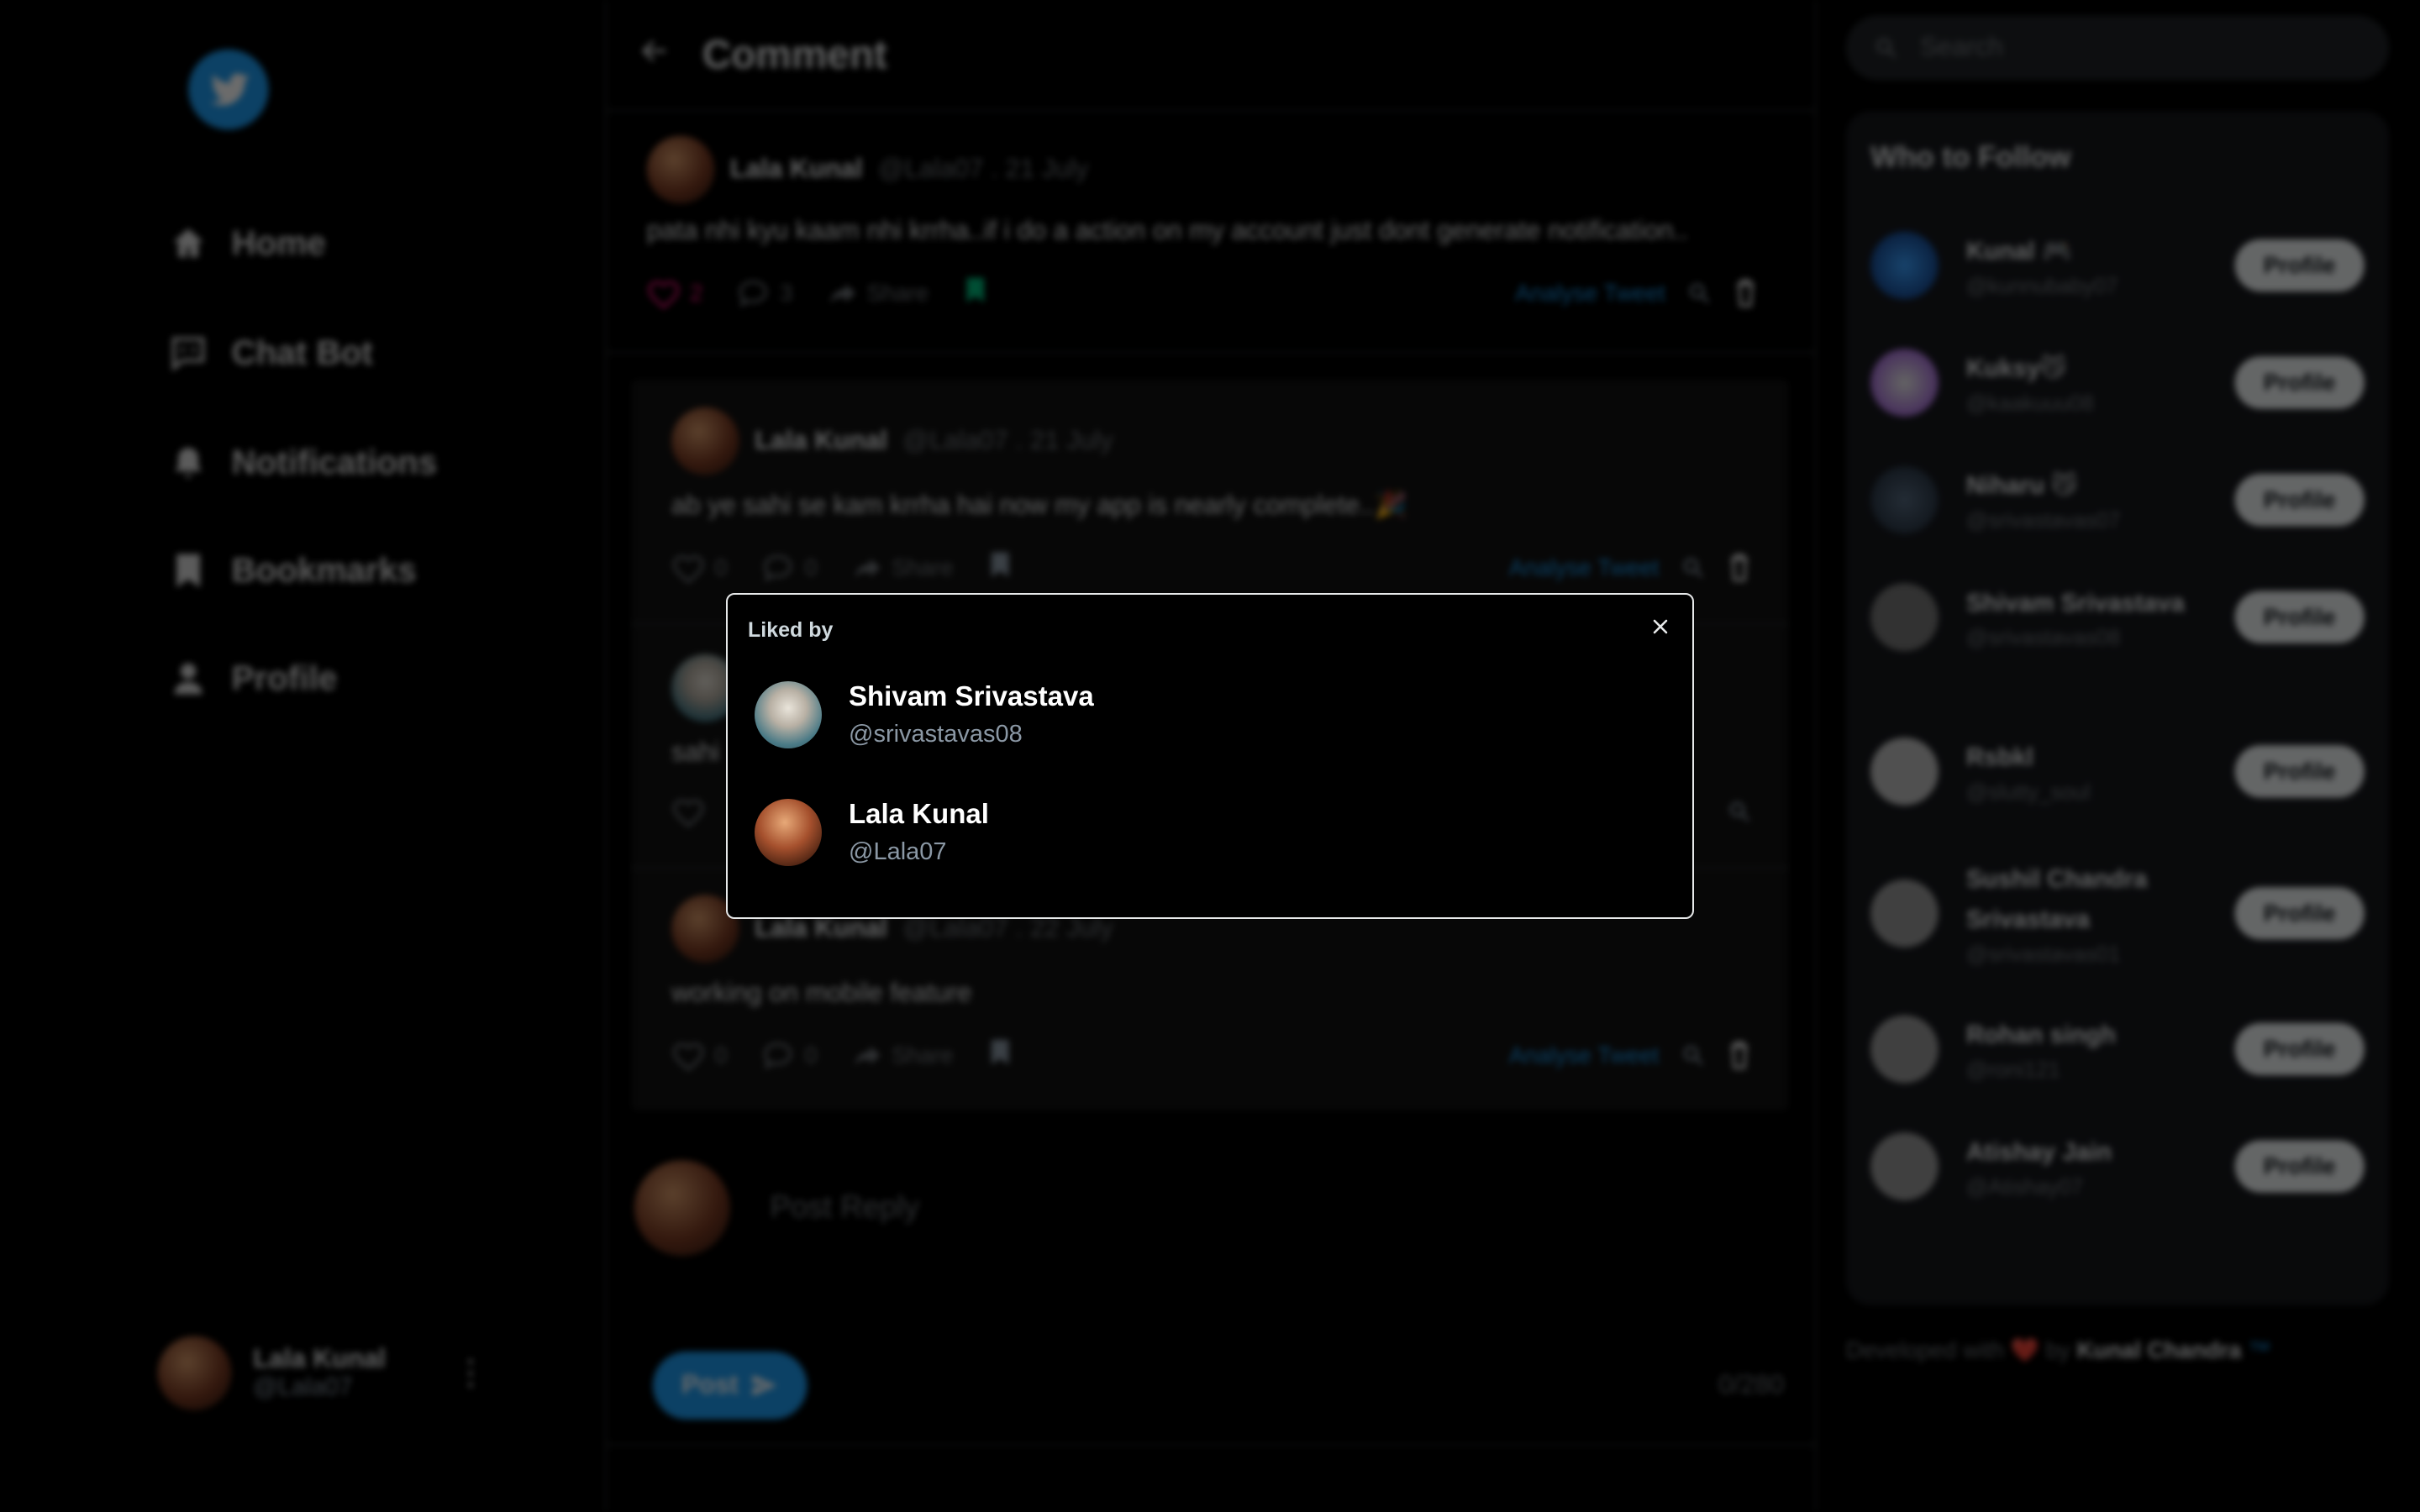 The height and width of the screenshot is (1512, 2420). What do you see at coordinates (765, 1385) in the screenshot?
I see `send-icon` at bounding box center [765, 1385].